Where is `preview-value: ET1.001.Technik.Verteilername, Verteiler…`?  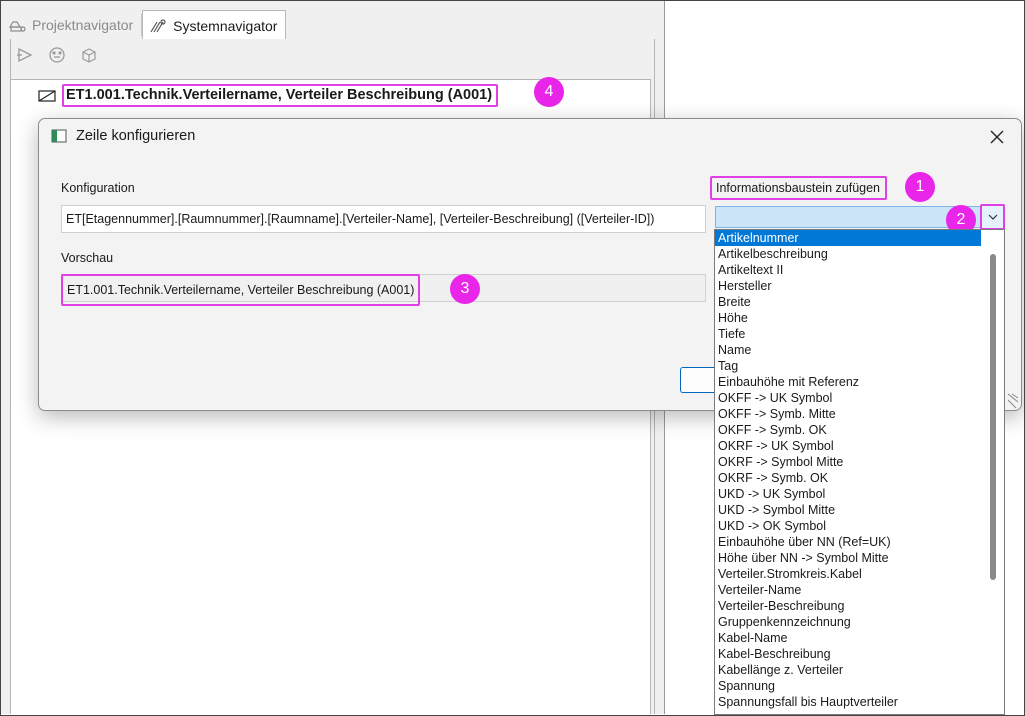
preview-value: ET1.001.Technik.Verteilername, Verteiler… is located at coordinates (241, 290).